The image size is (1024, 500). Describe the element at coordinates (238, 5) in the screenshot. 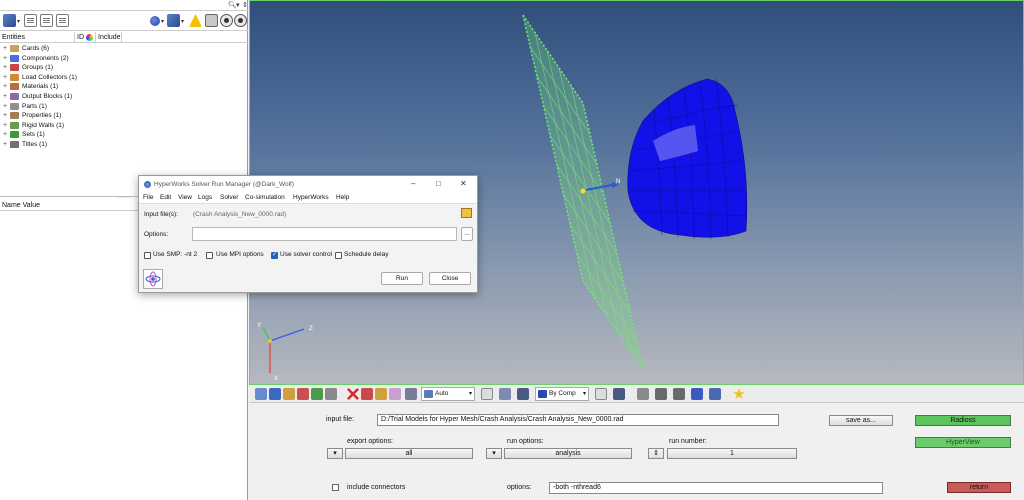

I see `search-dropdown: ▾` at that location.